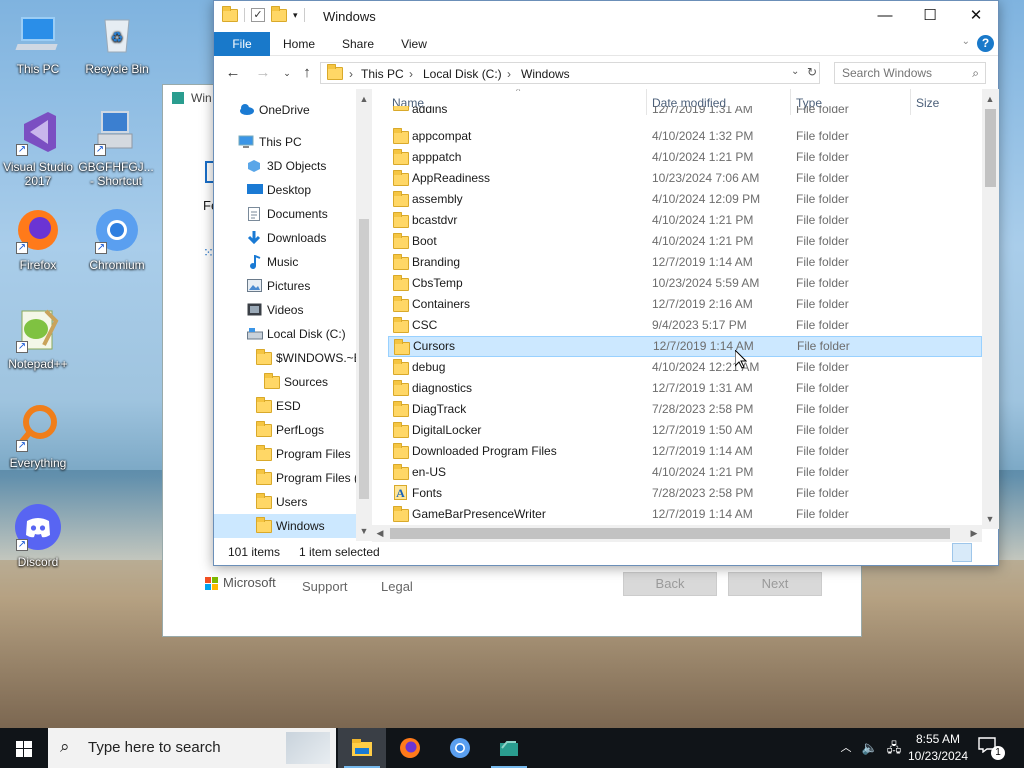 This screenshot has width=1024, height=768. What do you see at coordinates (670, 584) in the screenshot?
I see `back-button: Back` at bounding box center [670, 584].